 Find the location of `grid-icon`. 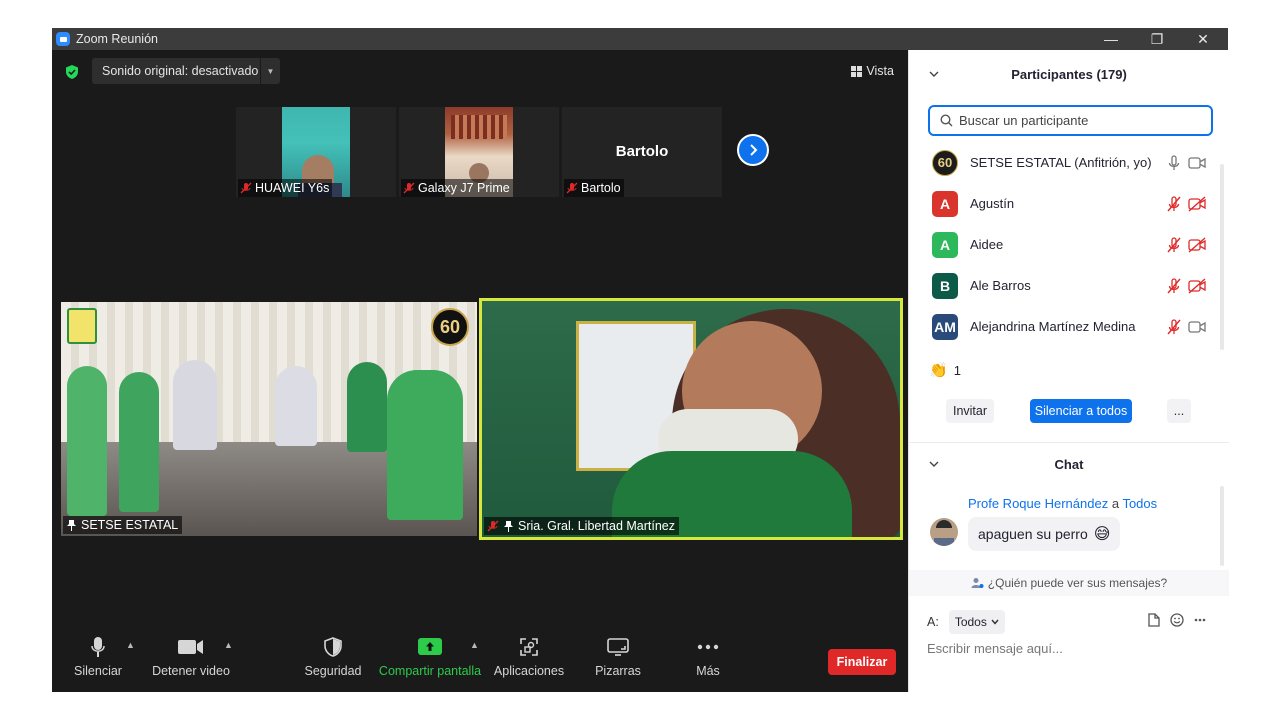

grid-icon is located at coordinates (857, 71).